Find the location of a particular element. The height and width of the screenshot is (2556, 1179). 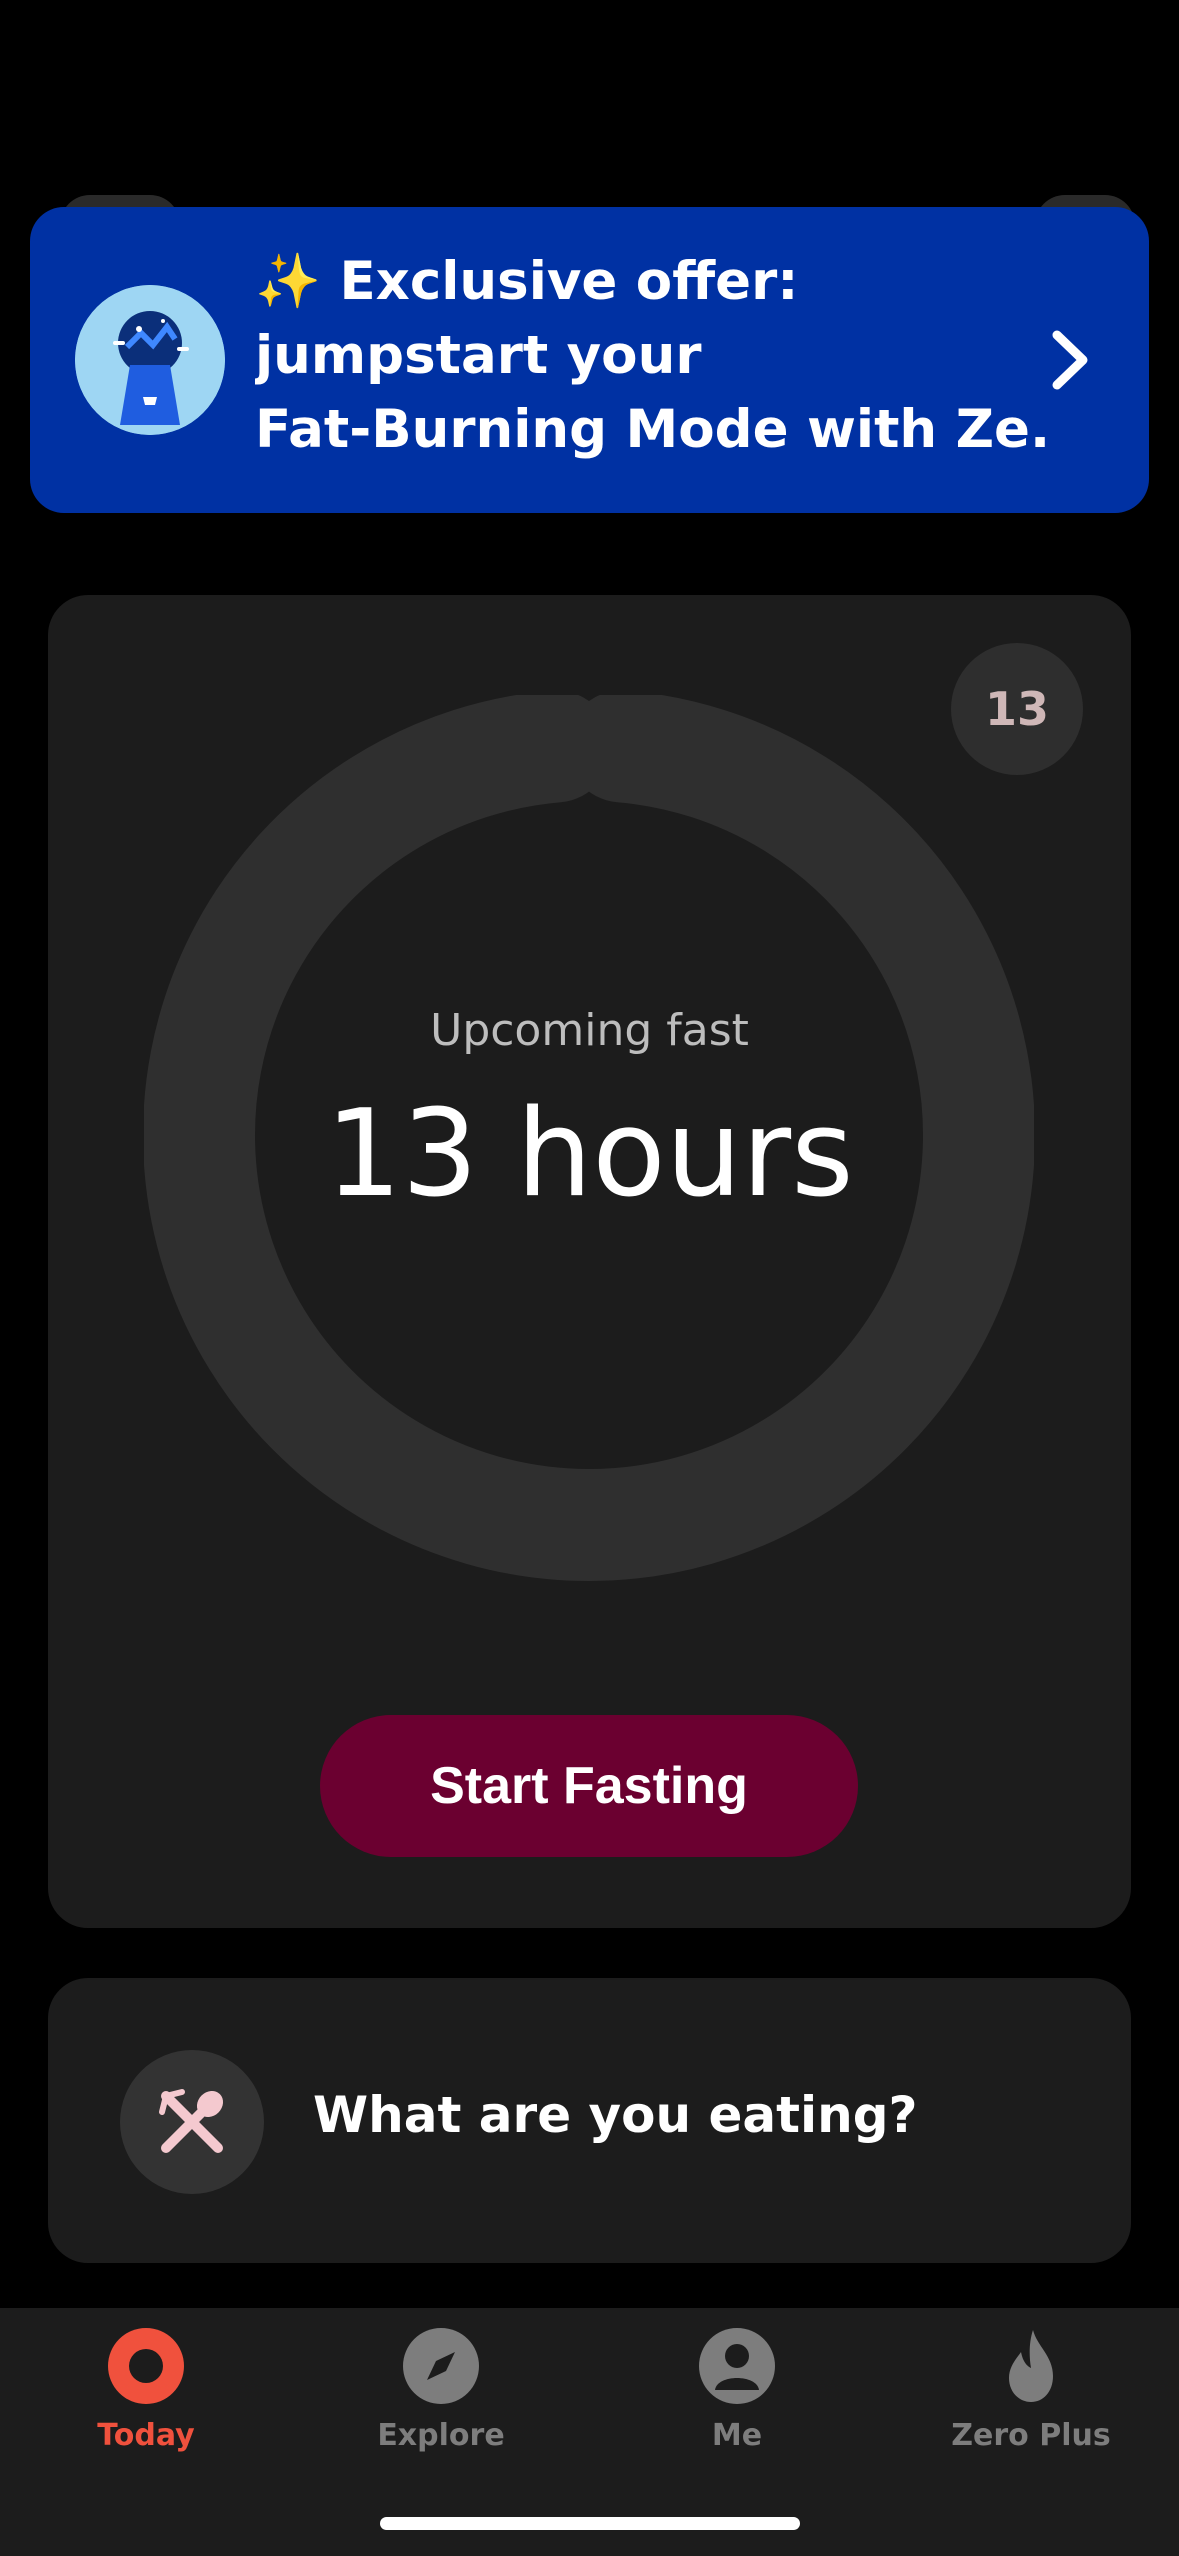

offer-line-1: ✨ Exclusive offer: is located at coordinates (527, 281).